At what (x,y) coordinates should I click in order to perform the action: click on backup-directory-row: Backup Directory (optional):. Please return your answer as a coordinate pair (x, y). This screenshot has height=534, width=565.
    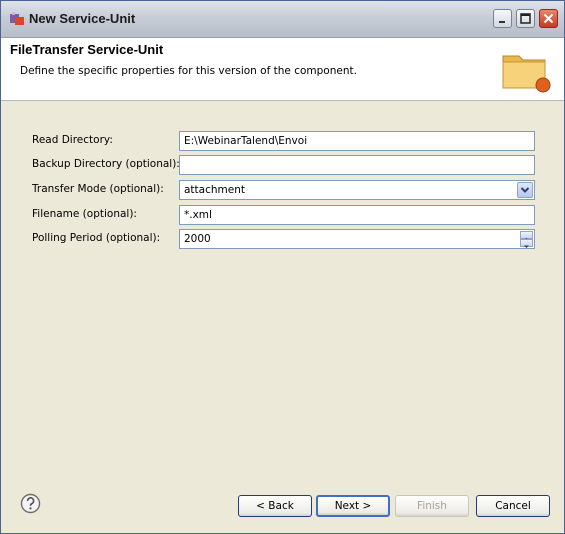
    Looking at the image, I should click on (282, 165).